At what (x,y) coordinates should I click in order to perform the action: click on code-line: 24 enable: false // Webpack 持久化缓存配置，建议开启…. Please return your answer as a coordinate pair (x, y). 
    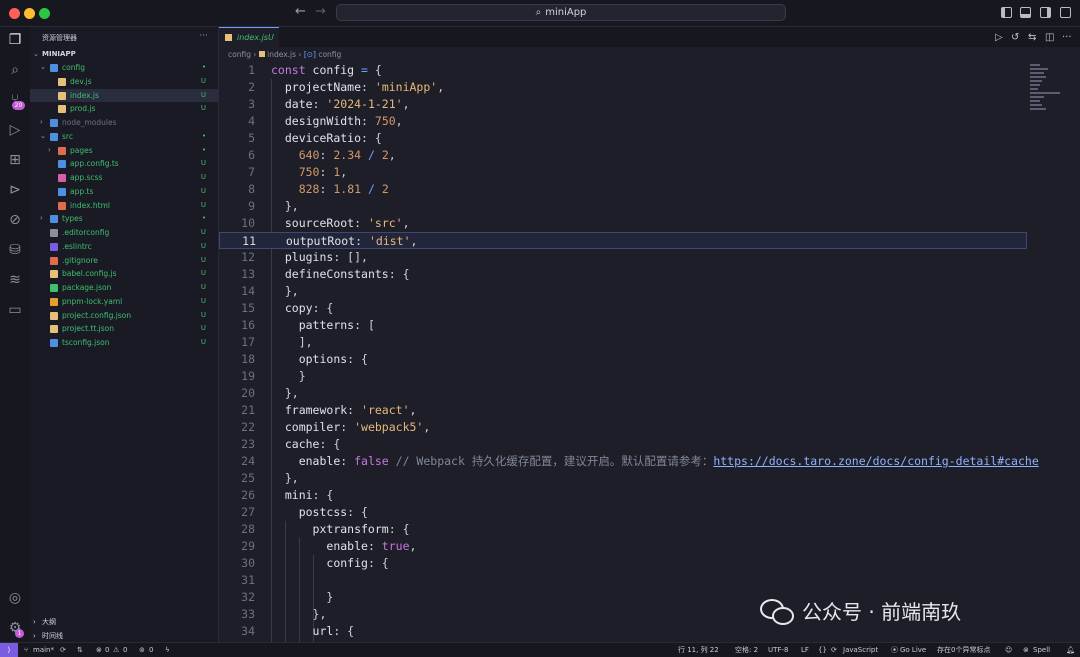
    Looking at the image, I should click on (629, 461).